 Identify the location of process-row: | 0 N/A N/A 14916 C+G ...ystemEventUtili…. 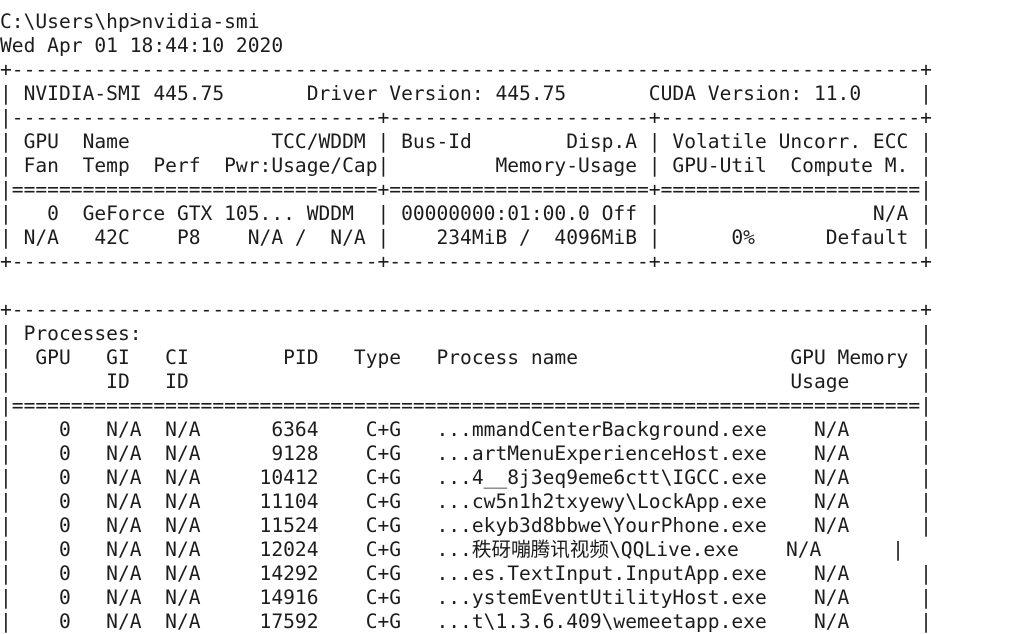
(466, 597).